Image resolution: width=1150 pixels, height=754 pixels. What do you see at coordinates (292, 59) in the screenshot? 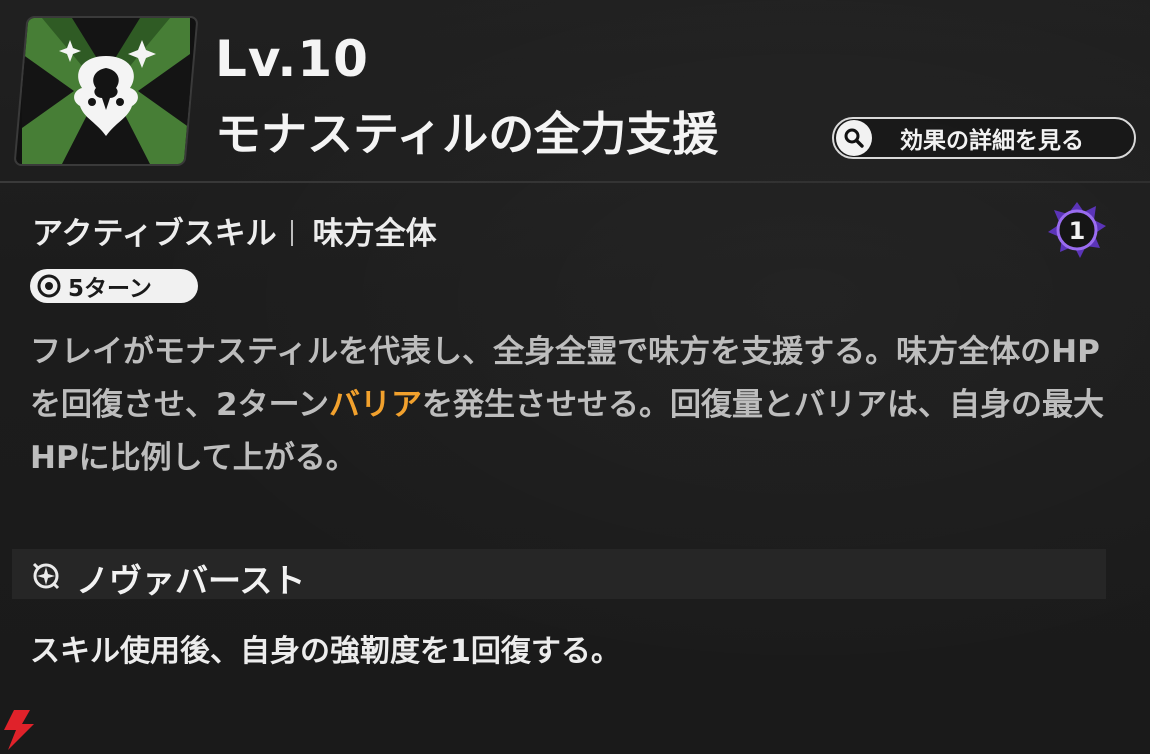
I see `skill-level: Lv.10` at bounding box center [292, 59].